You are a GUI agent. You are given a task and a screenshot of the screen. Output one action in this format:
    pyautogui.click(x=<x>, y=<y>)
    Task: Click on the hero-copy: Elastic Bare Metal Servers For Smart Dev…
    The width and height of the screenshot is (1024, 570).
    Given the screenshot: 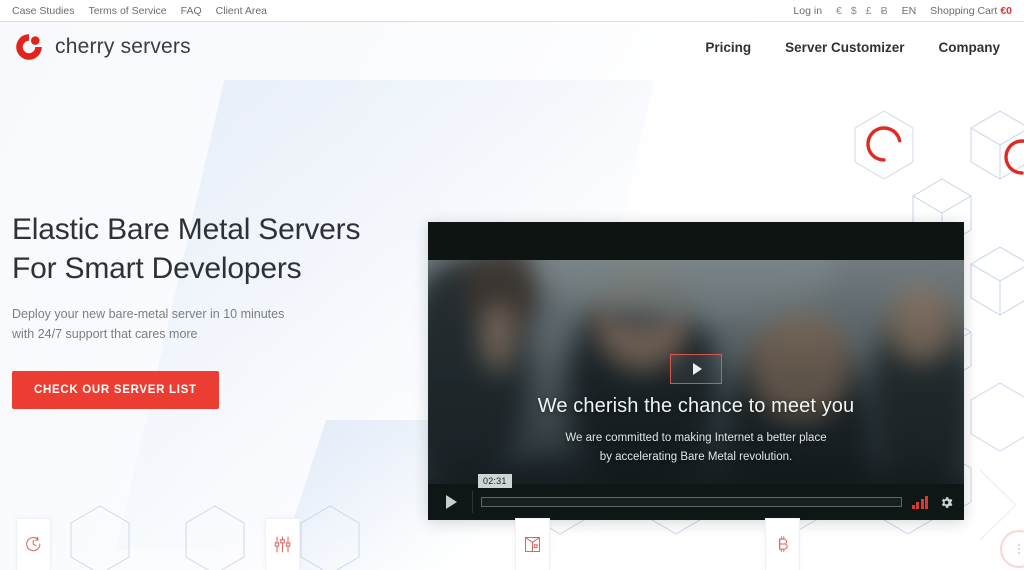 What is the action you would take?
    pyautogui.click(x=212, y=309)
    